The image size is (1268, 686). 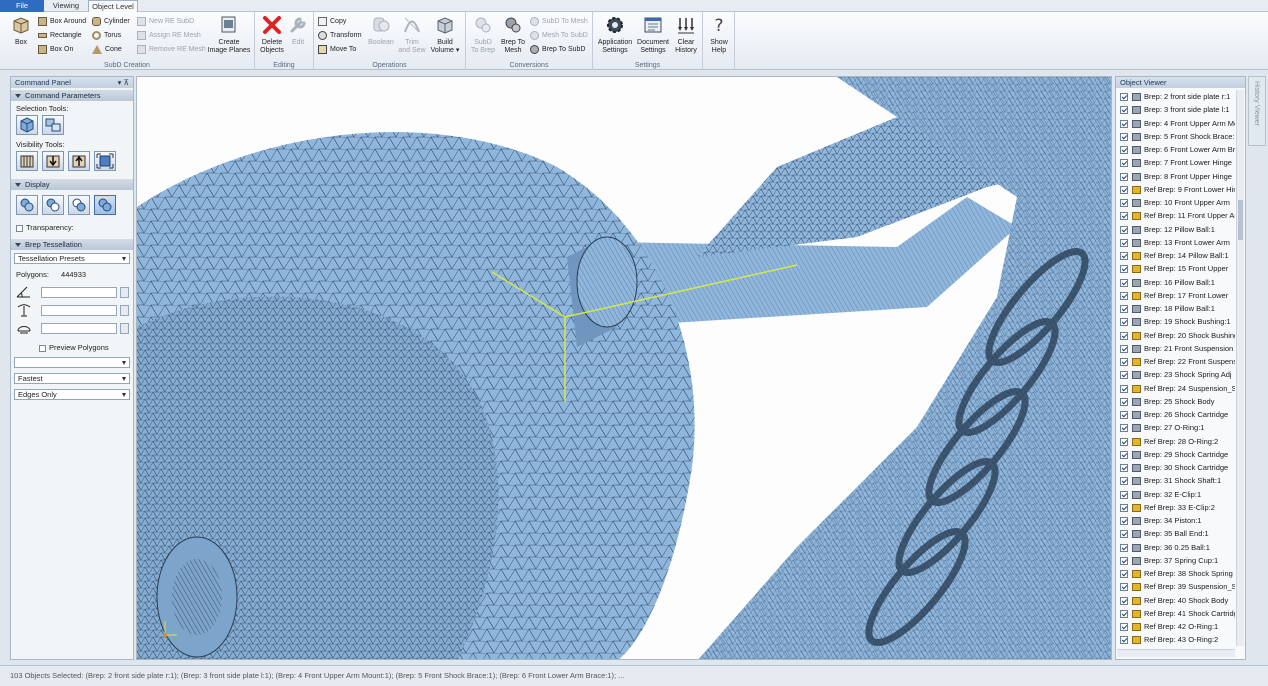 I want to click on display-mode-2-button, so click(x=53, y=205).